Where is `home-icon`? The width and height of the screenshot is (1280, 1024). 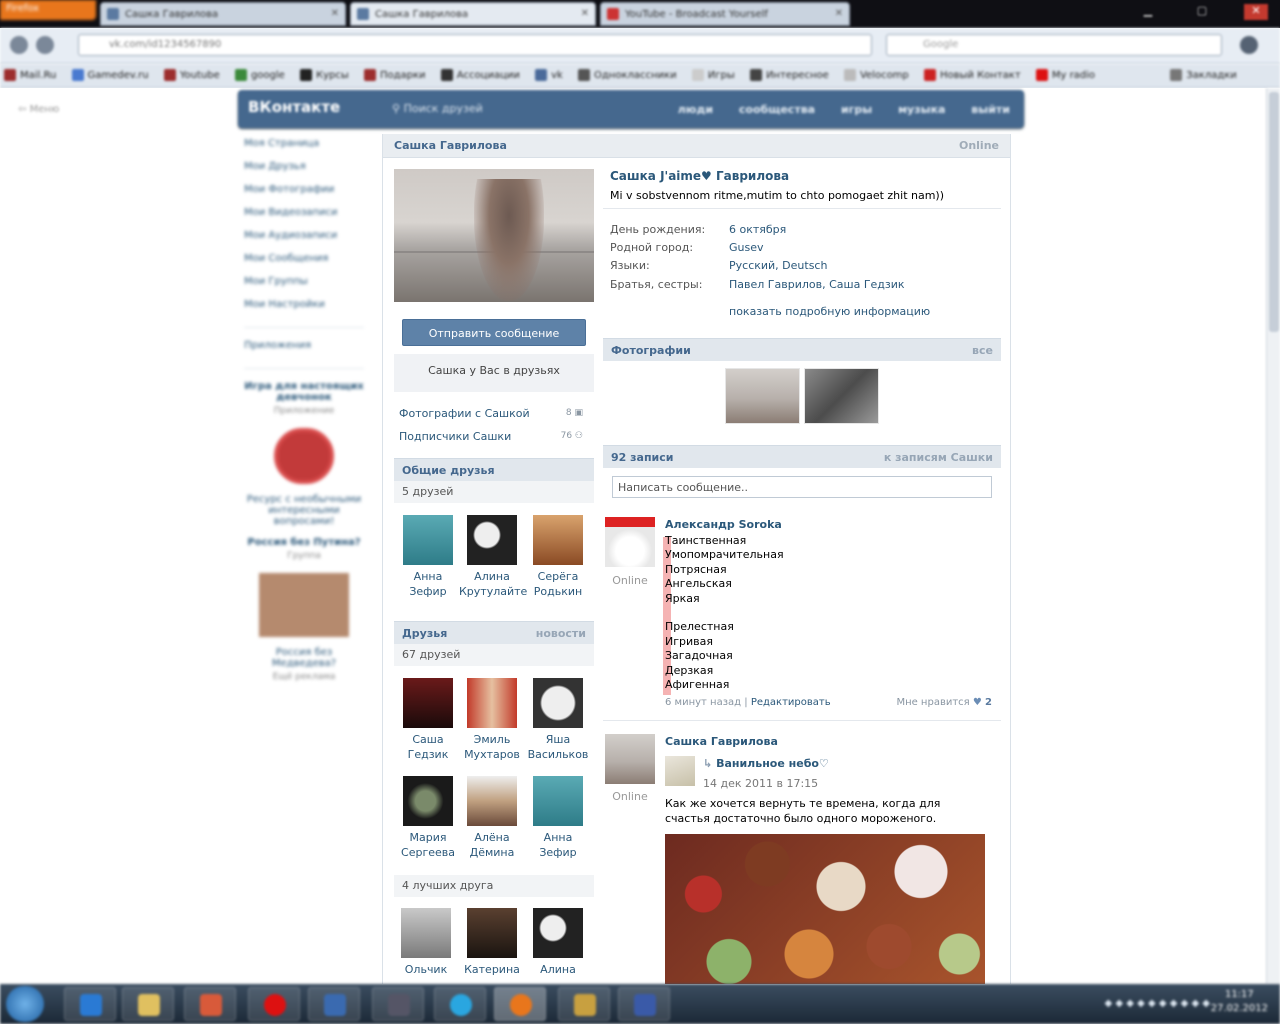
home-icon is located at coordinates (1249, 45).